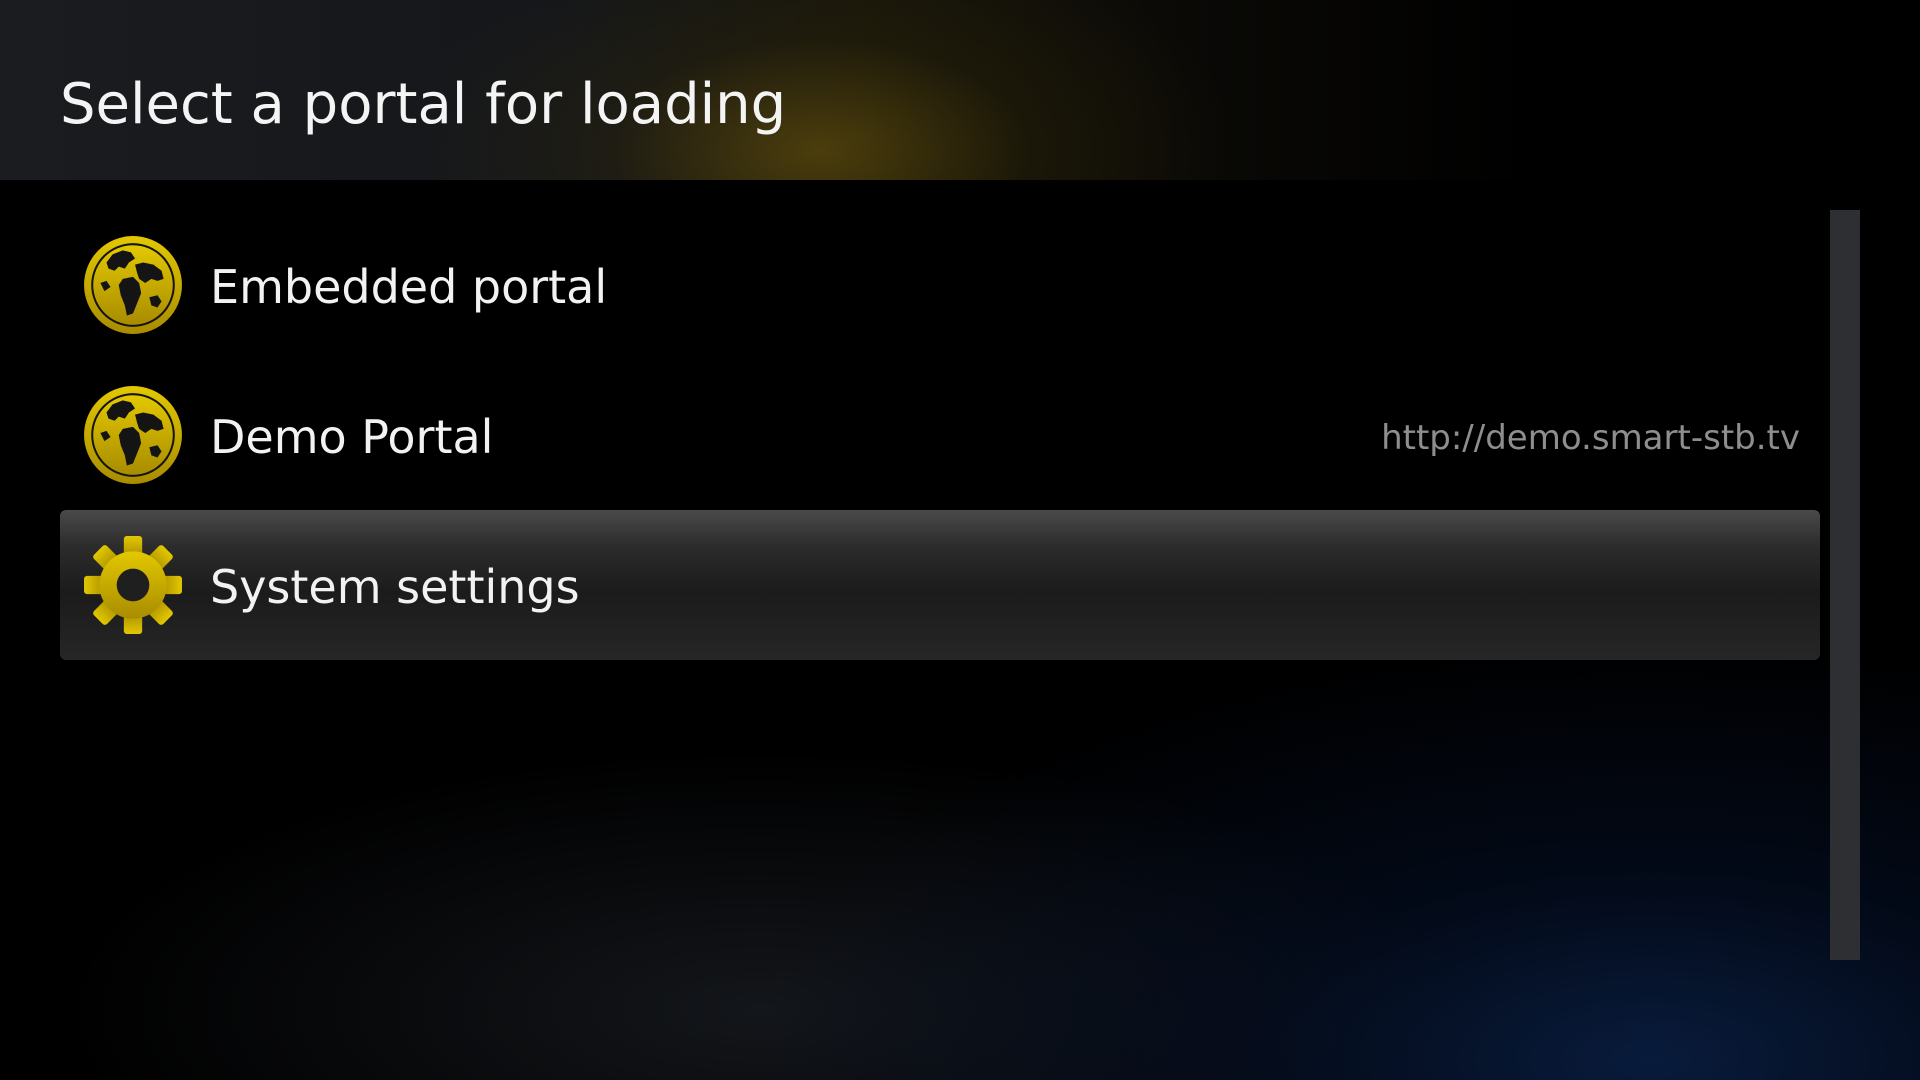 The width and height of the screenshot is (1920, 1080). I want to click on scrollbar, so click(1845, 585).